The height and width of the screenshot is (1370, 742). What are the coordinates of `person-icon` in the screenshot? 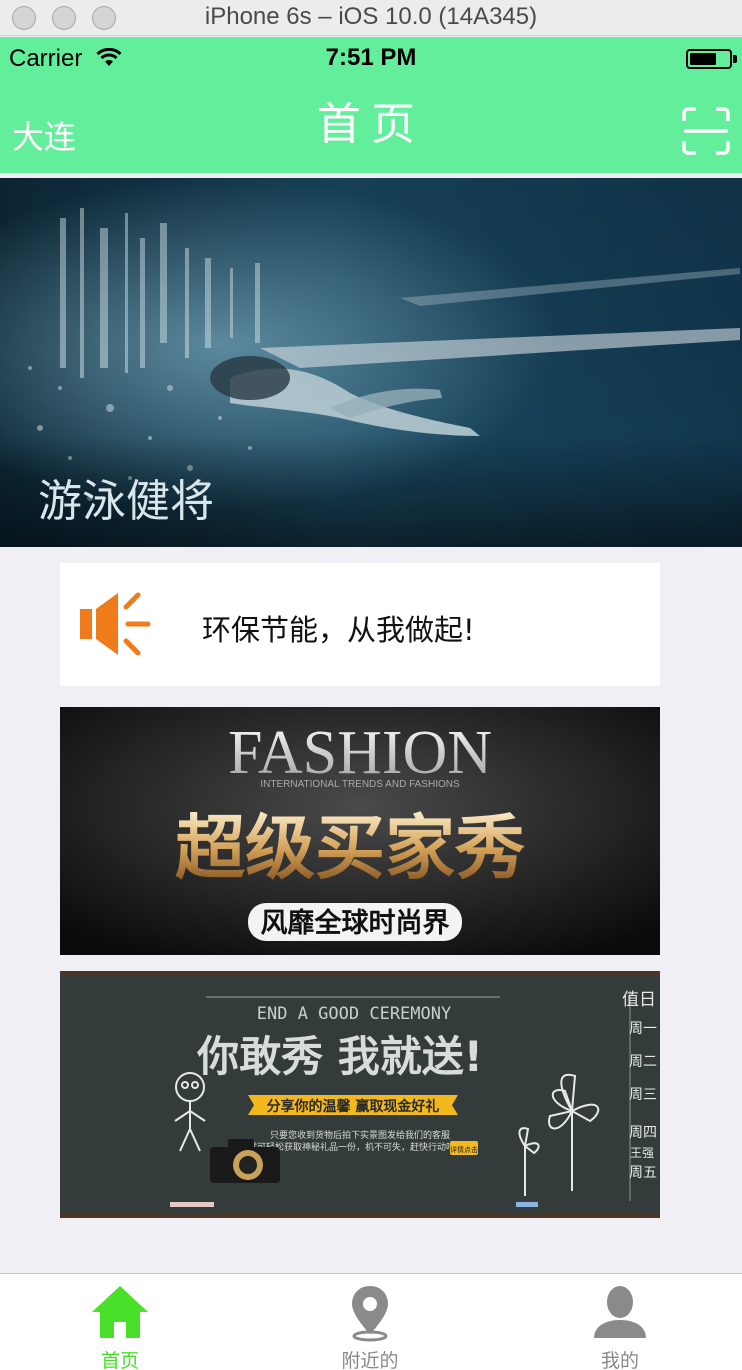 It's located at (620, 1312).